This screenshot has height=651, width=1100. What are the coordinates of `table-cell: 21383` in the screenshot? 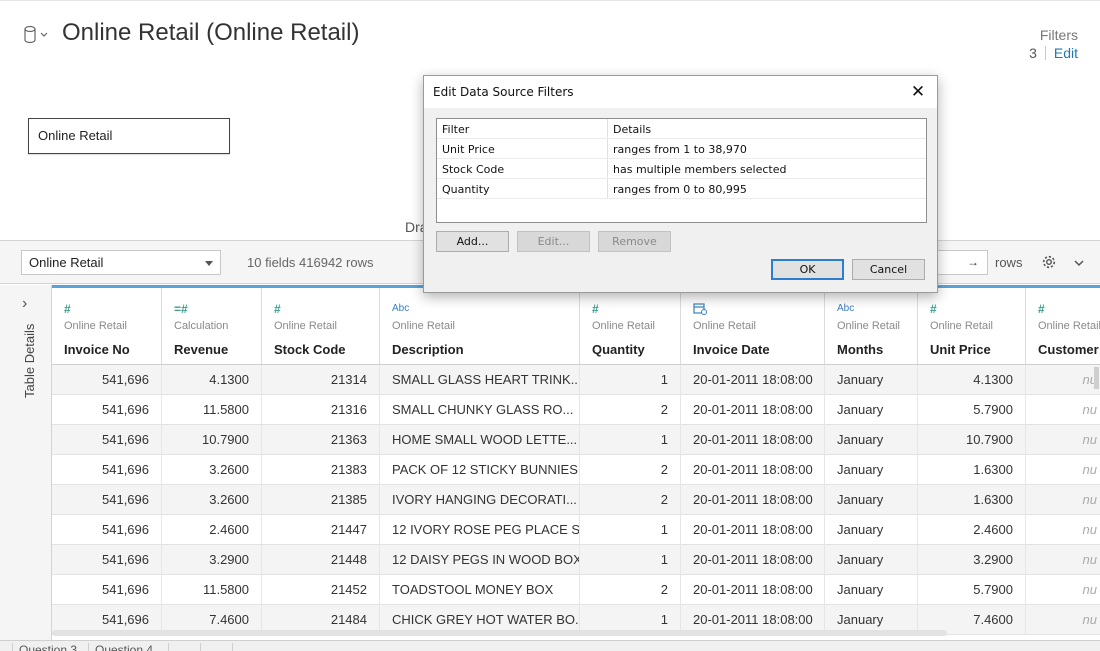 It's located at (321, 470).